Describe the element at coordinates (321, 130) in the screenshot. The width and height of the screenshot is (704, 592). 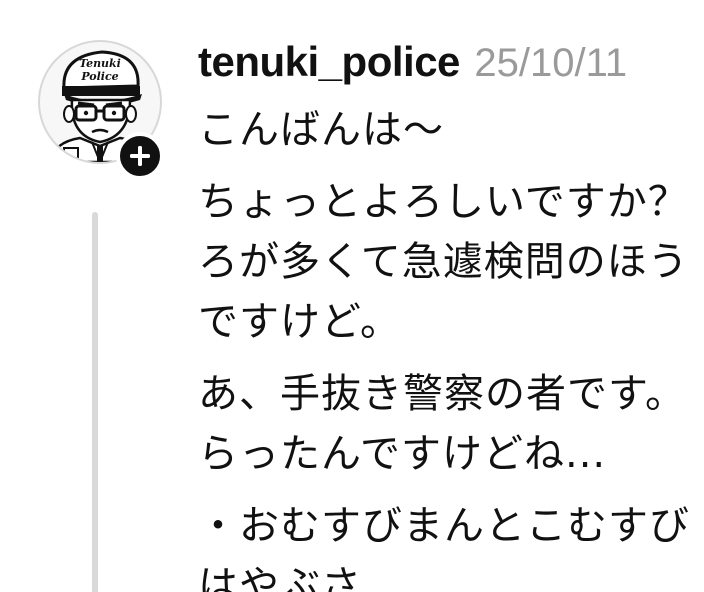
I see `post-line: こんばんは〜` at that location.